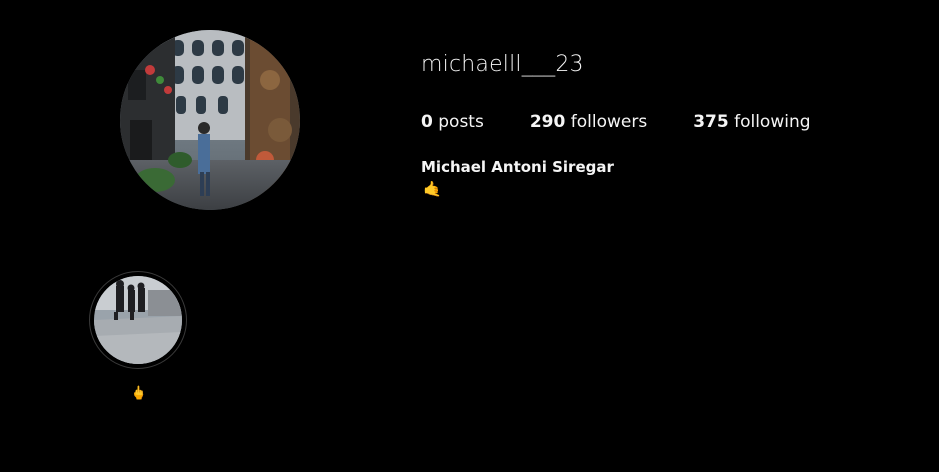 Image resolution: width=939 pixels, height=472 pixels. I want to click on profile-username: michaelll___23, so click(502, 64).